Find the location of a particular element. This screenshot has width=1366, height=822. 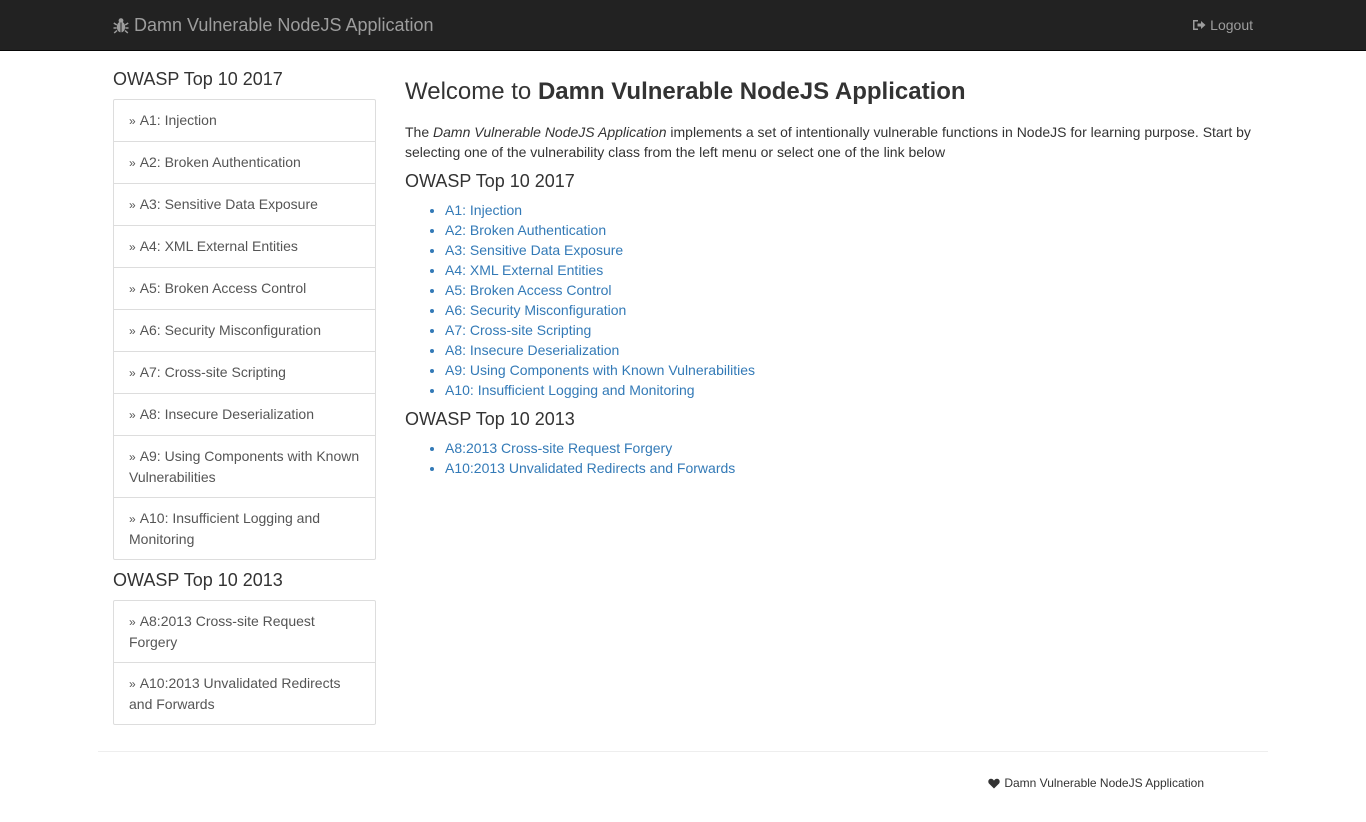

sidebar-item-label: A1: Injection is located at coordinates (178, 120).